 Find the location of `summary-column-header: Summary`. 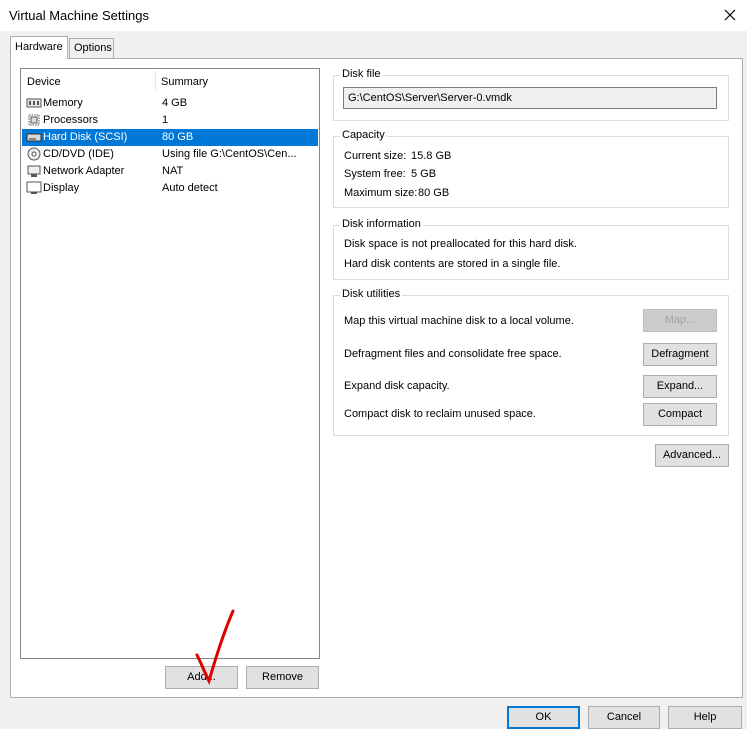

summary-column-header: Summary is located at coordinates (184, 82).